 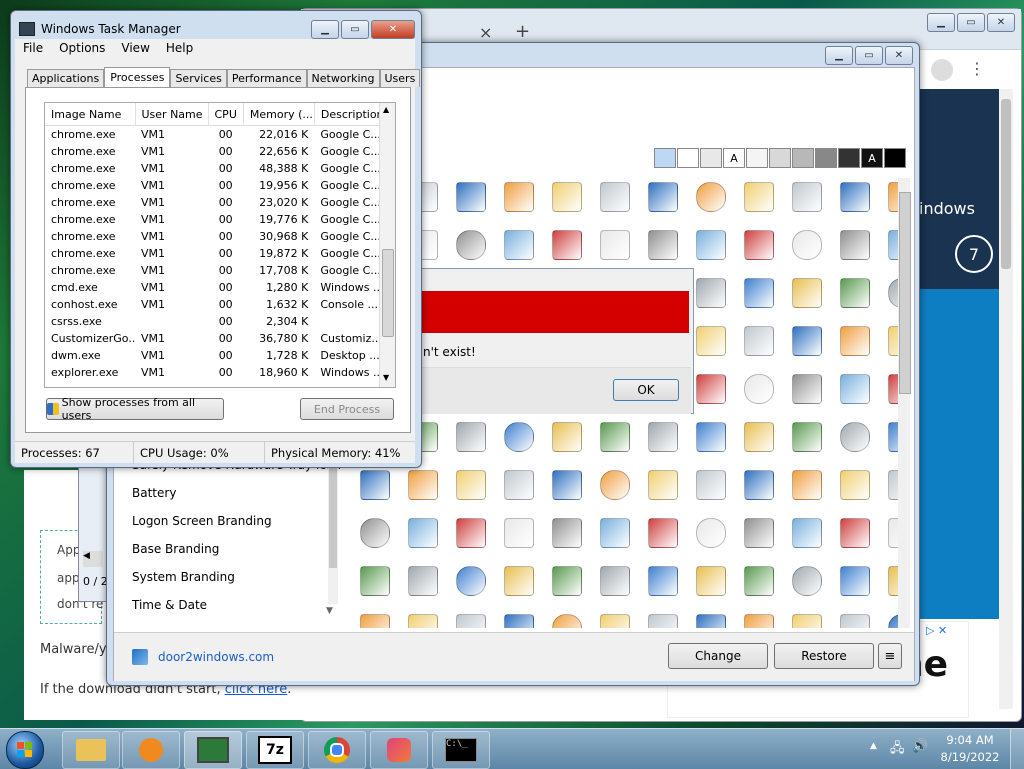 What do you see at coordinates (920, 746) in the screenshot?
I see `volume-icon: 🔊` at bounding box center [920, 746].